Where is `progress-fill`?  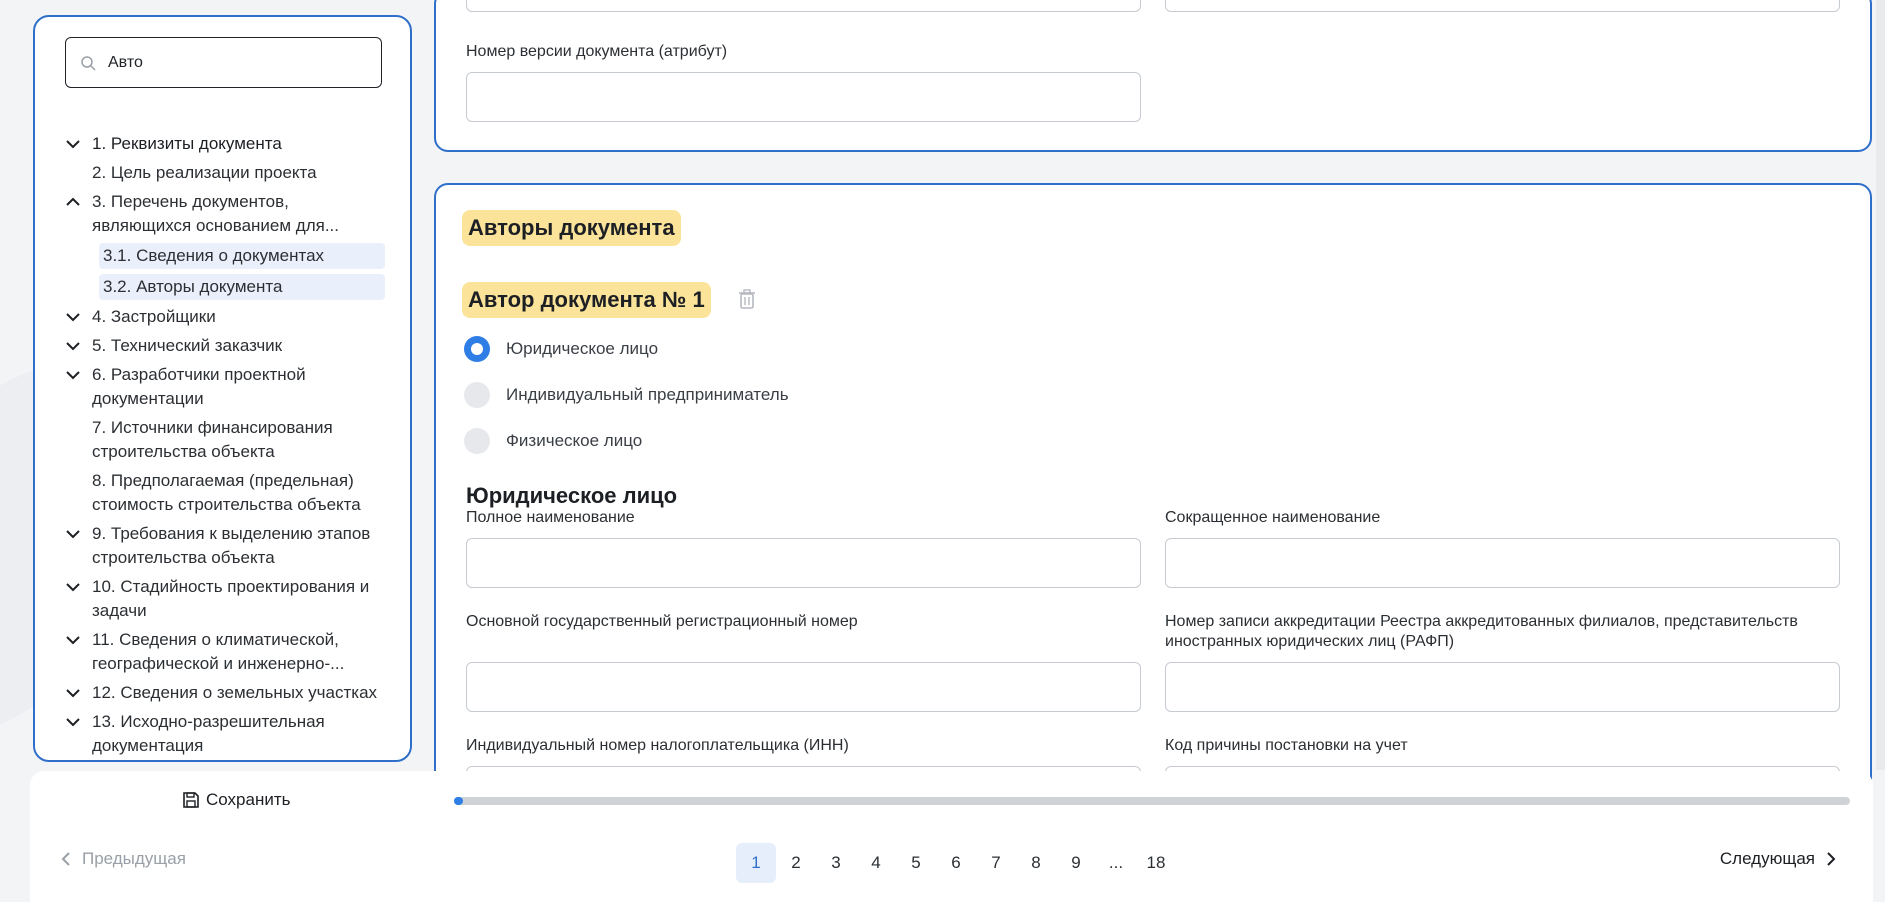
progress-fill is located at coordinates (458, 801).